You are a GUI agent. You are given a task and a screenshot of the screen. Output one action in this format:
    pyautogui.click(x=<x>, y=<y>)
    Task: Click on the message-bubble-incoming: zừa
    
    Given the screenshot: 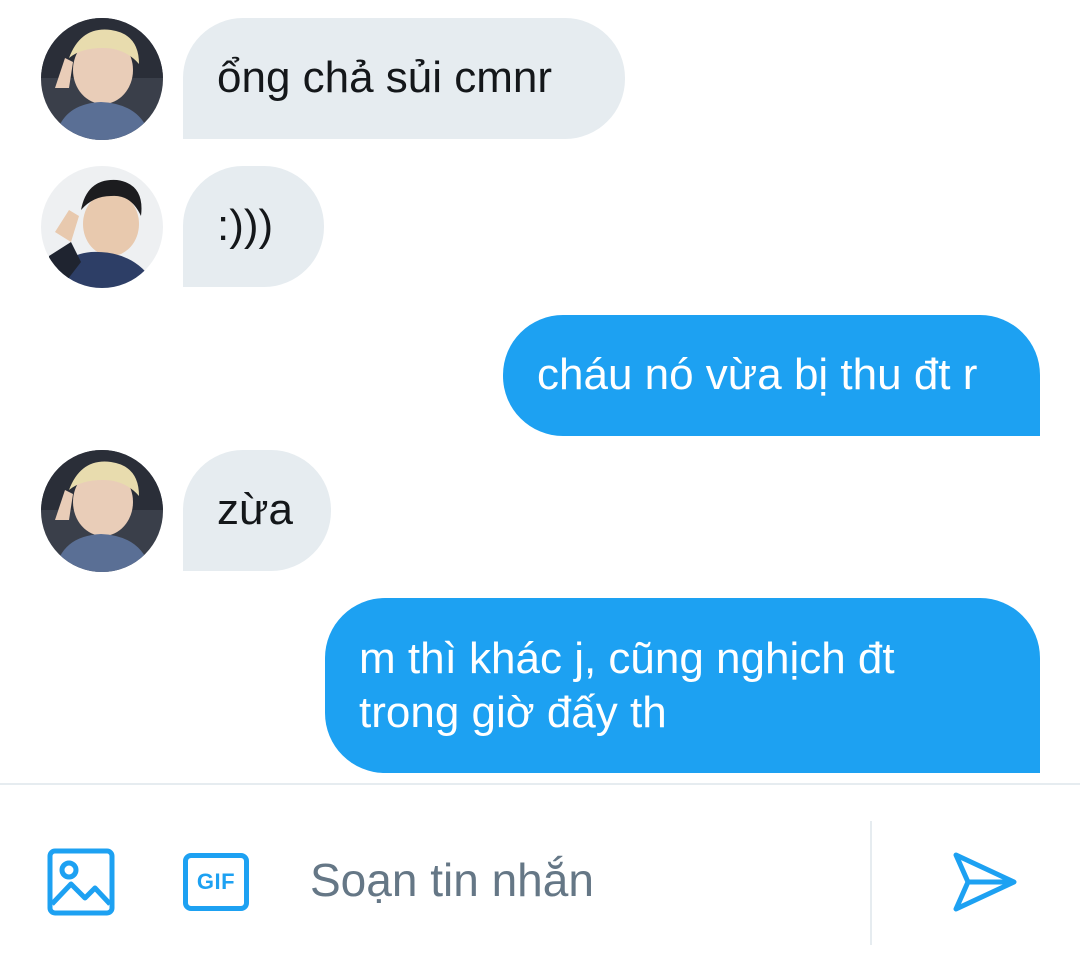 What is the action you would take?
    pyautogui.click(x=257, y=510)
    